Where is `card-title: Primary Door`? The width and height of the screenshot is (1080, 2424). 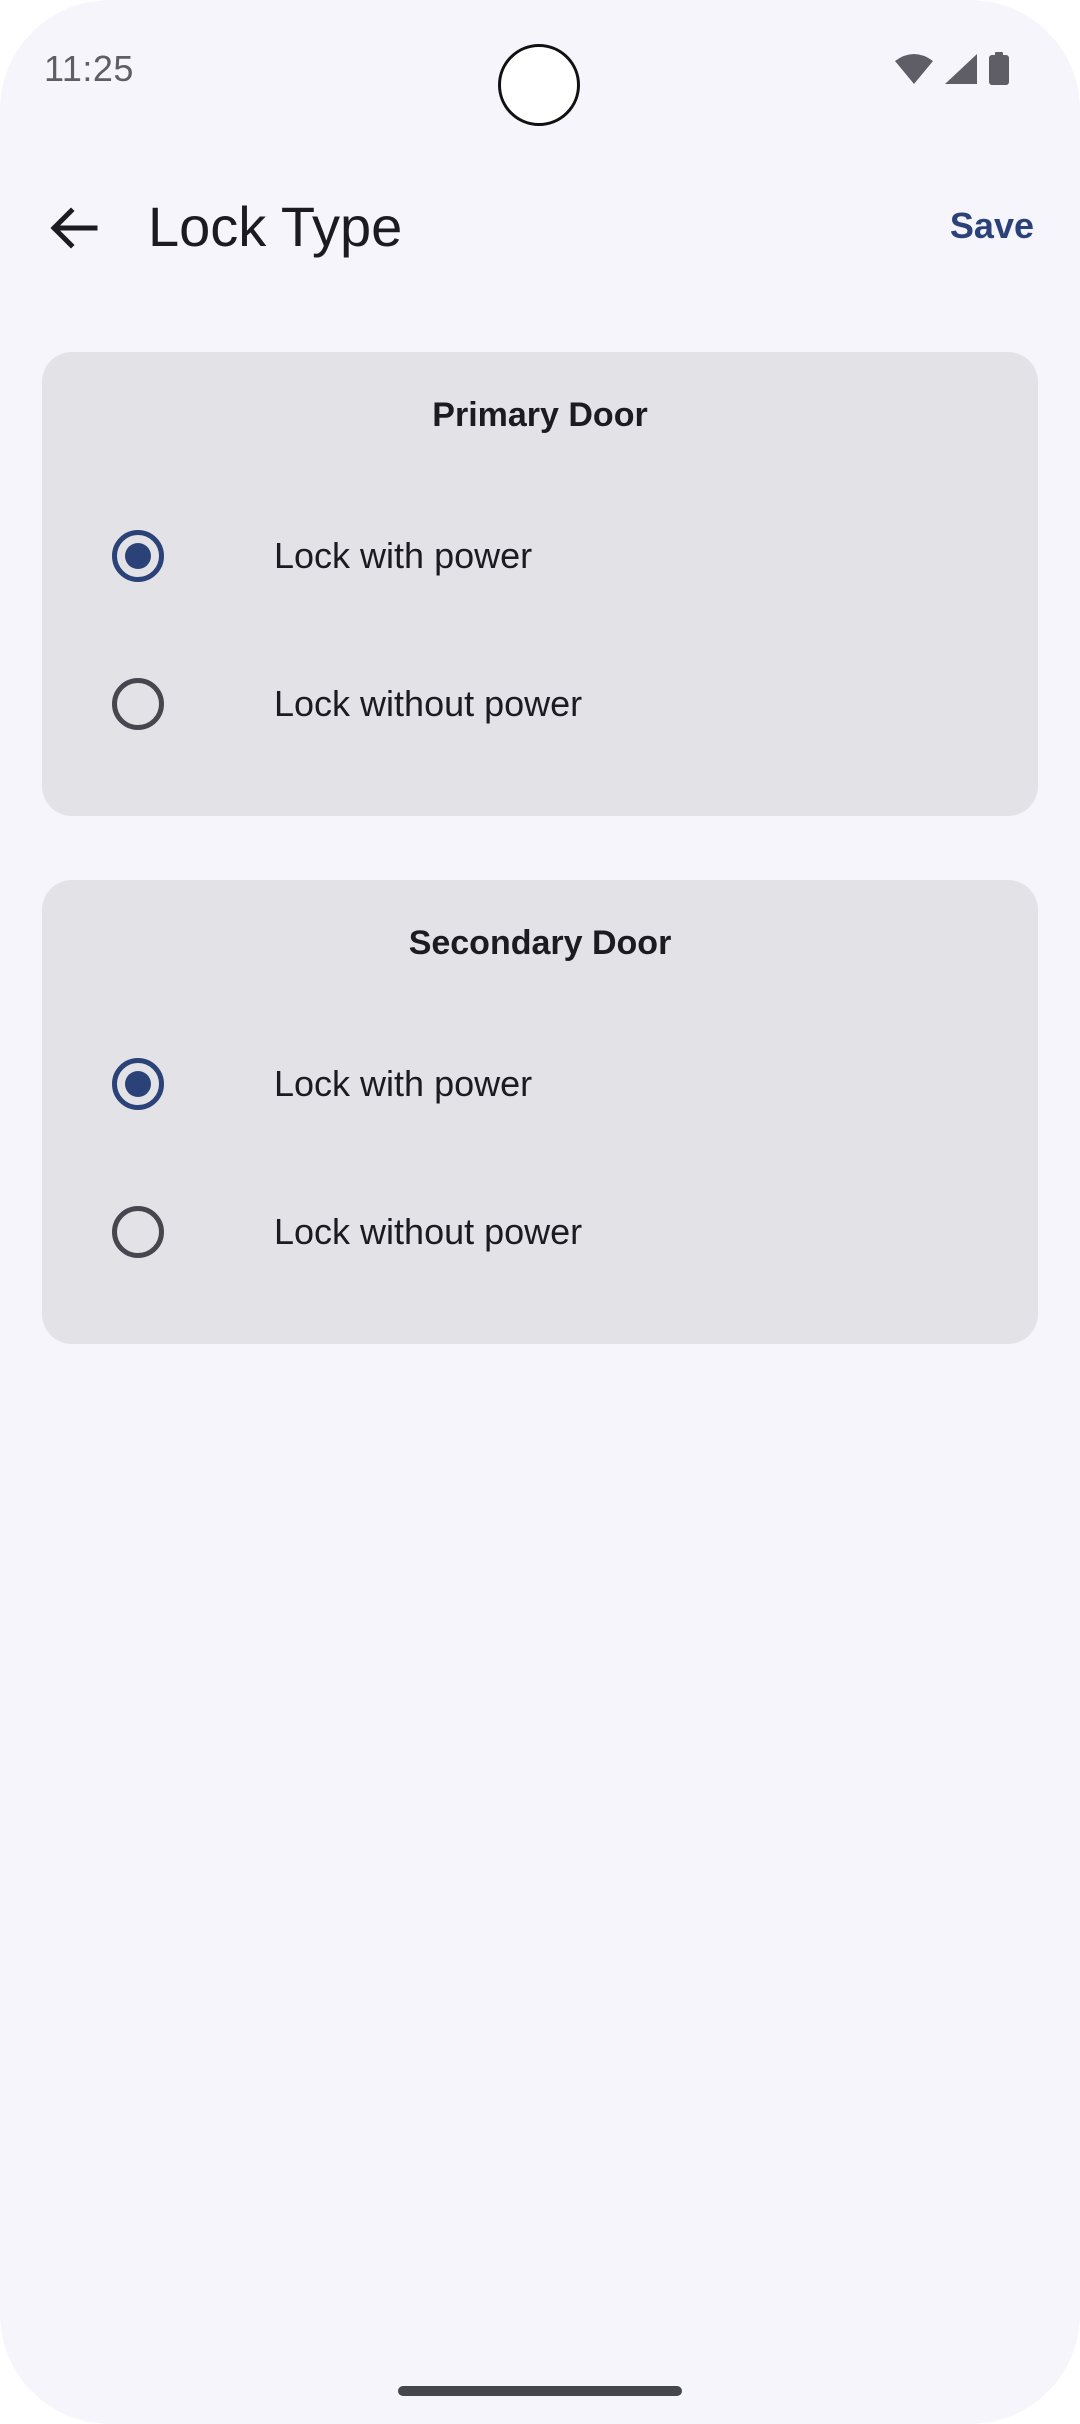
card-title: Primary Door is located at coordinates (540, 415).